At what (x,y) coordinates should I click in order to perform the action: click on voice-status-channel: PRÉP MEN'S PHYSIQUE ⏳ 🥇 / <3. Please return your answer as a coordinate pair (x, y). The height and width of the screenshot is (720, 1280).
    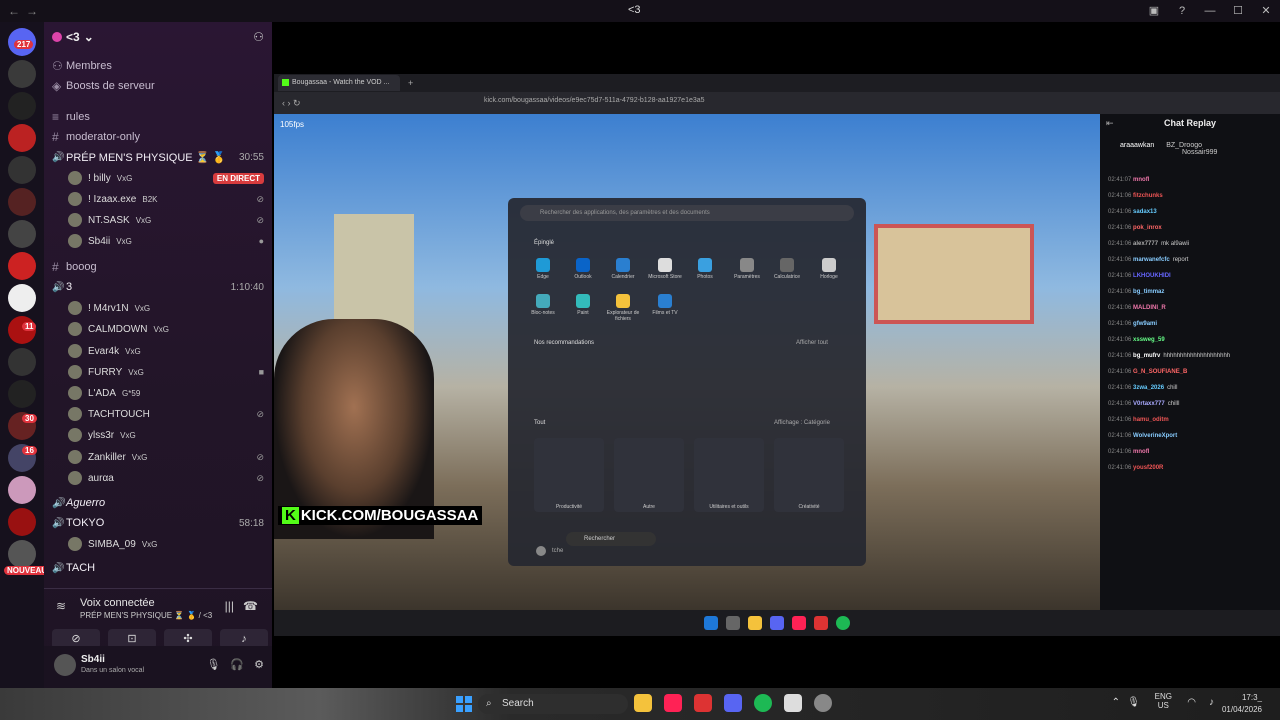
    Looking at the image, I should click on (146, 615).